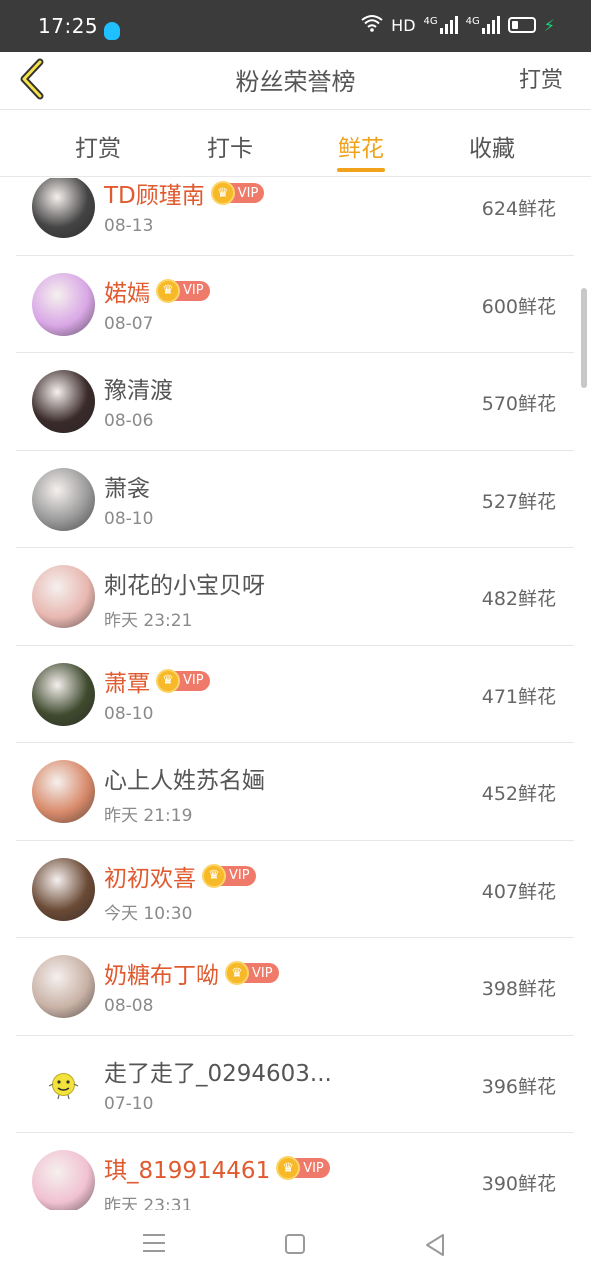 Image resolution: width=591 pixels, height=1280 pixels. Describe the element at coordinates (584, 338) in the screenshot. I see `scrollbar` at that location.